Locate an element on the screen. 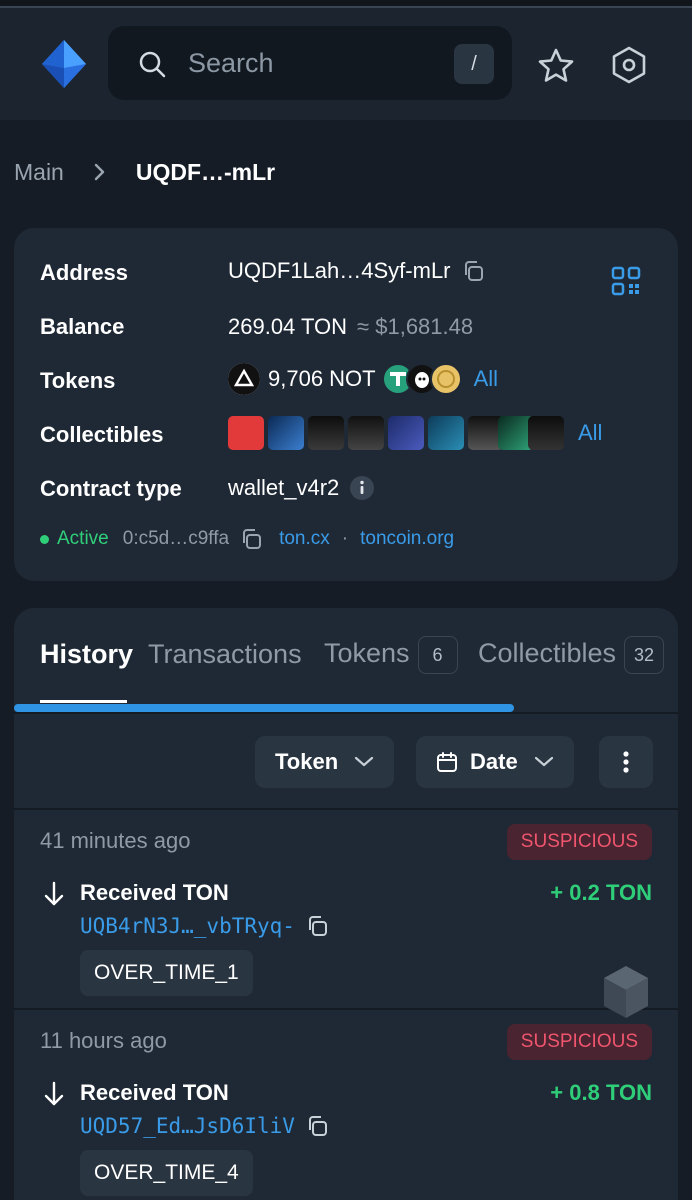 This screenshot has width=692, height=1200. ton-diamond-logo-icon is located at coordinates (64, 64).